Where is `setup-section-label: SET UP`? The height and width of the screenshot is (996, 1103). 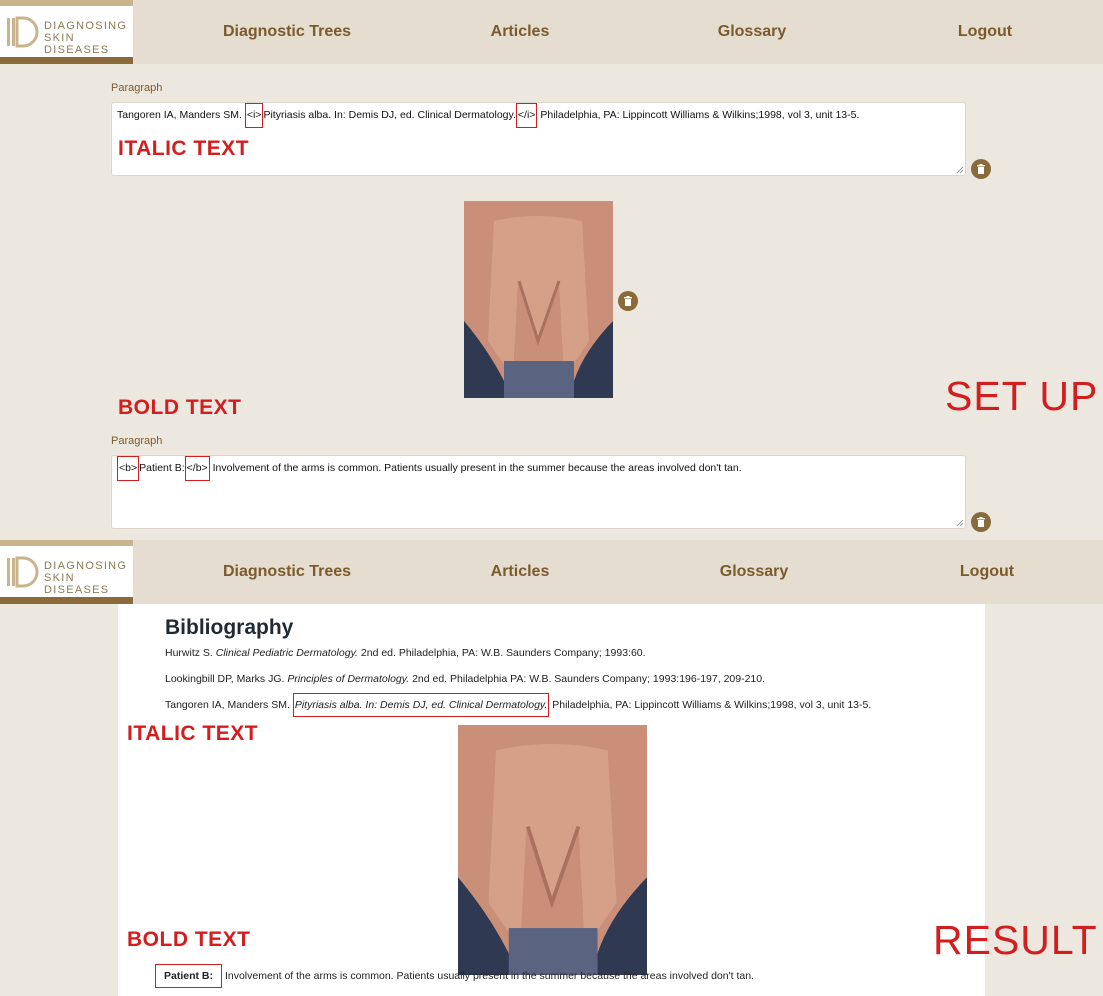 setup-section-label: SET UP is located at coordinates (1022, 396).